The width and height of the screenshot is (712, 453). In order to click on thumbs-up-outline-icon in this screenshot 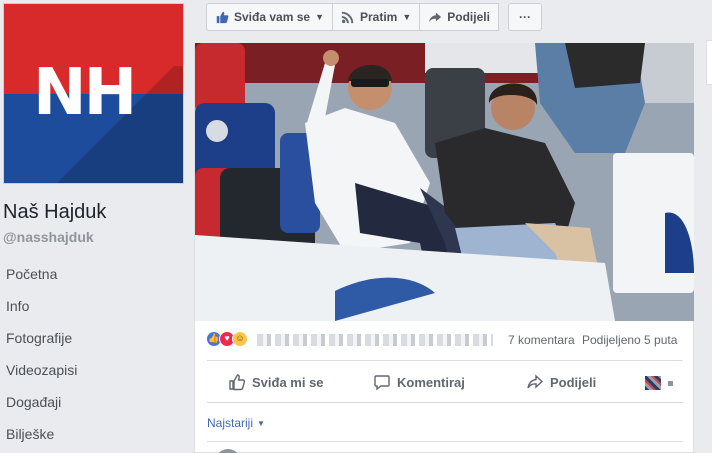, I will do `click(237, 382)`.